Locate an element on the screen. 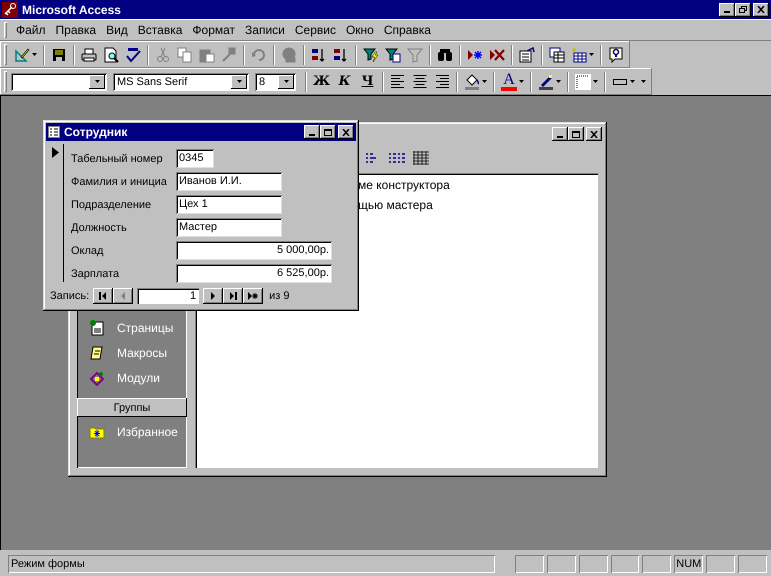 This screenshot has height=576, width=771. text-field: Иванов И.И. is located at coordinates (229, 181).